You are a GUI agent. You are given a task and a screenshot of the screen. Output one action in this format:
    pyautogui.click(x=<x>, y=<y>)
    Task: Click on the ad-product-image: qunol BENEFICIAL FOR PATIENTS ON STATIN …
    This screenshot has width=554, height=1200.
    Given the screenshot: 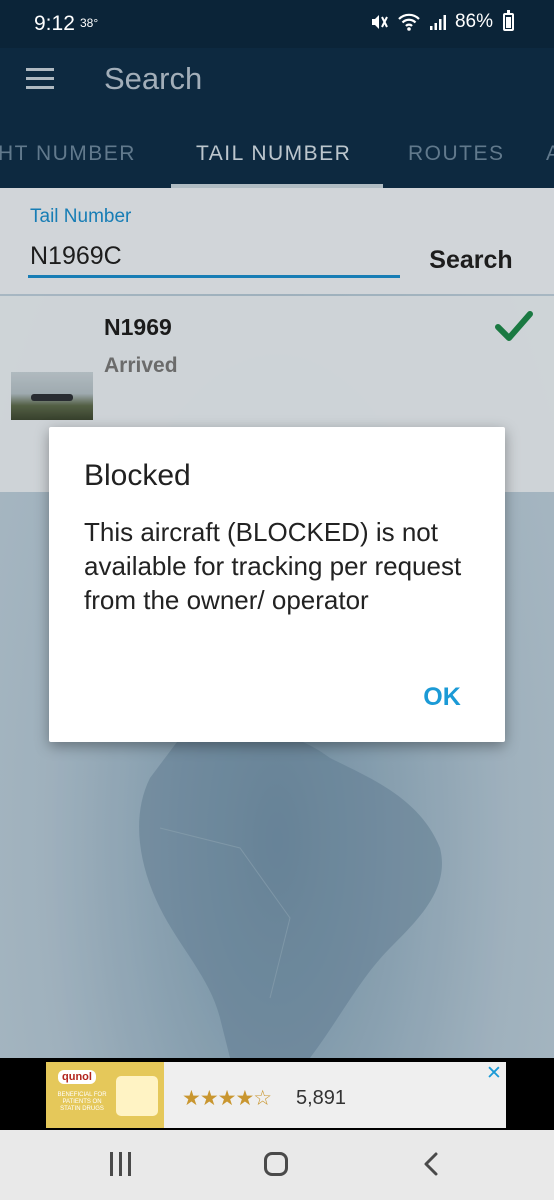 What is the action you would take?
    pyautogui.click(x=105, y=1095)
    